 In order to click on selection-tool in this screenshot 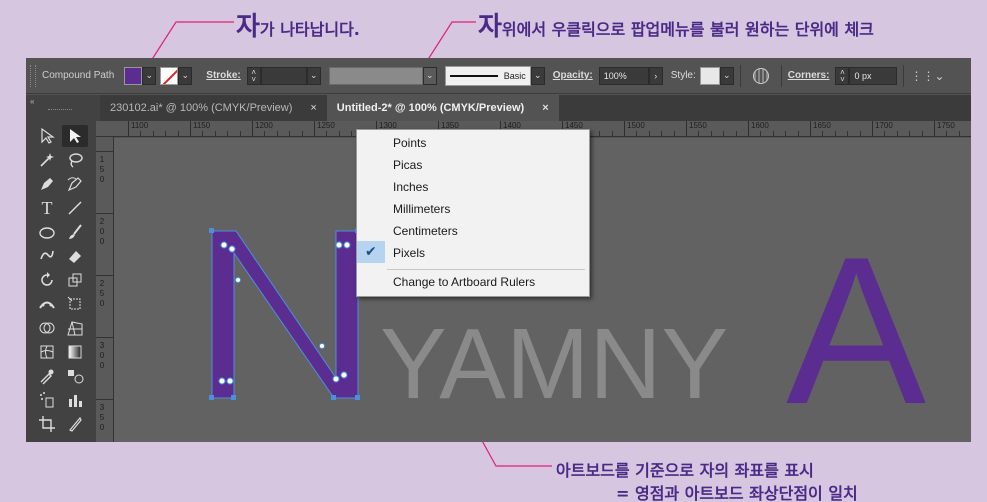, I will do `click(75, 136)`.